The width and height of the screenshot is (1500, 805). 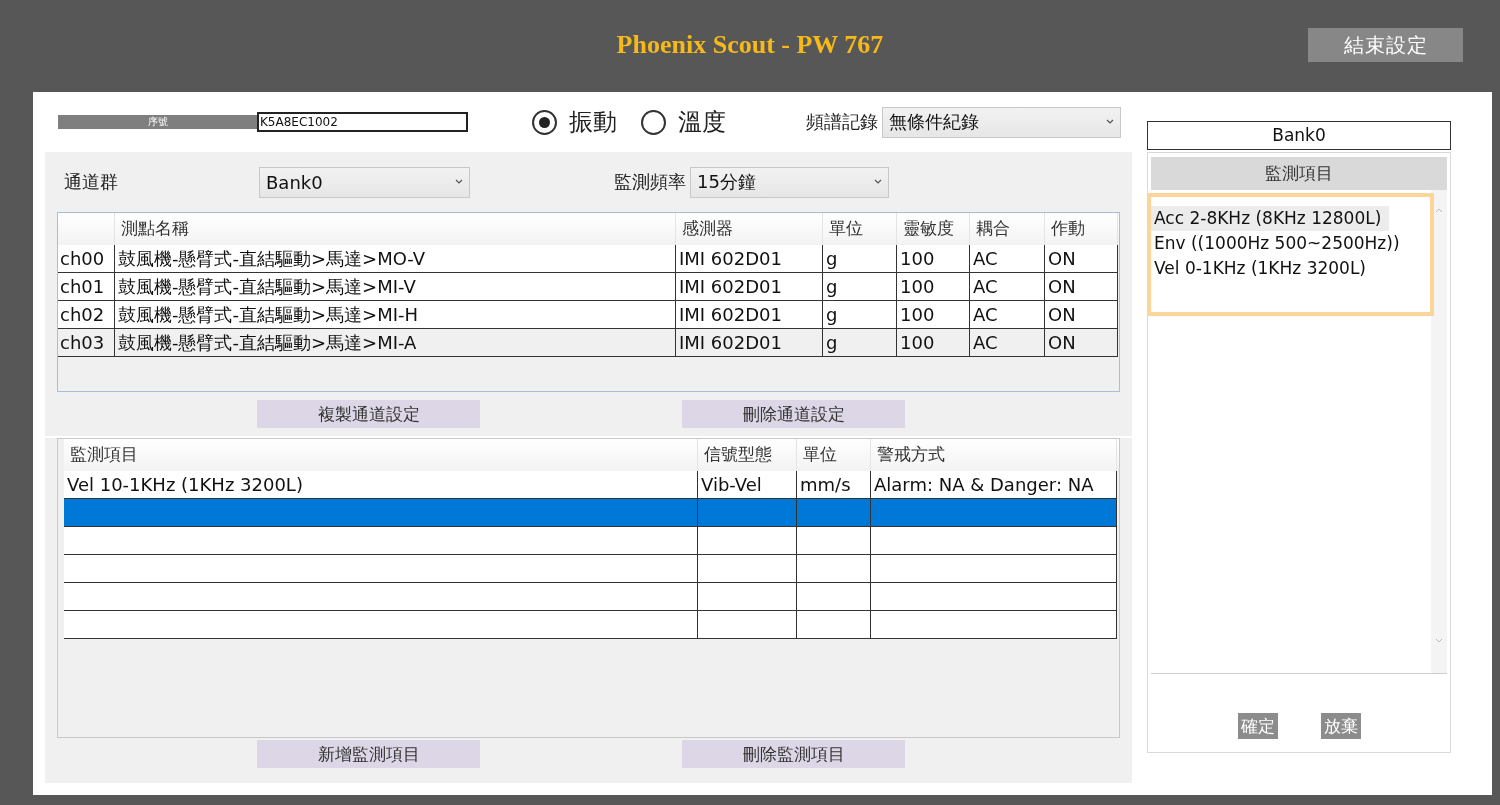 I want to click on add-item-button: 新增監測項目, so click(x=368, y=754).